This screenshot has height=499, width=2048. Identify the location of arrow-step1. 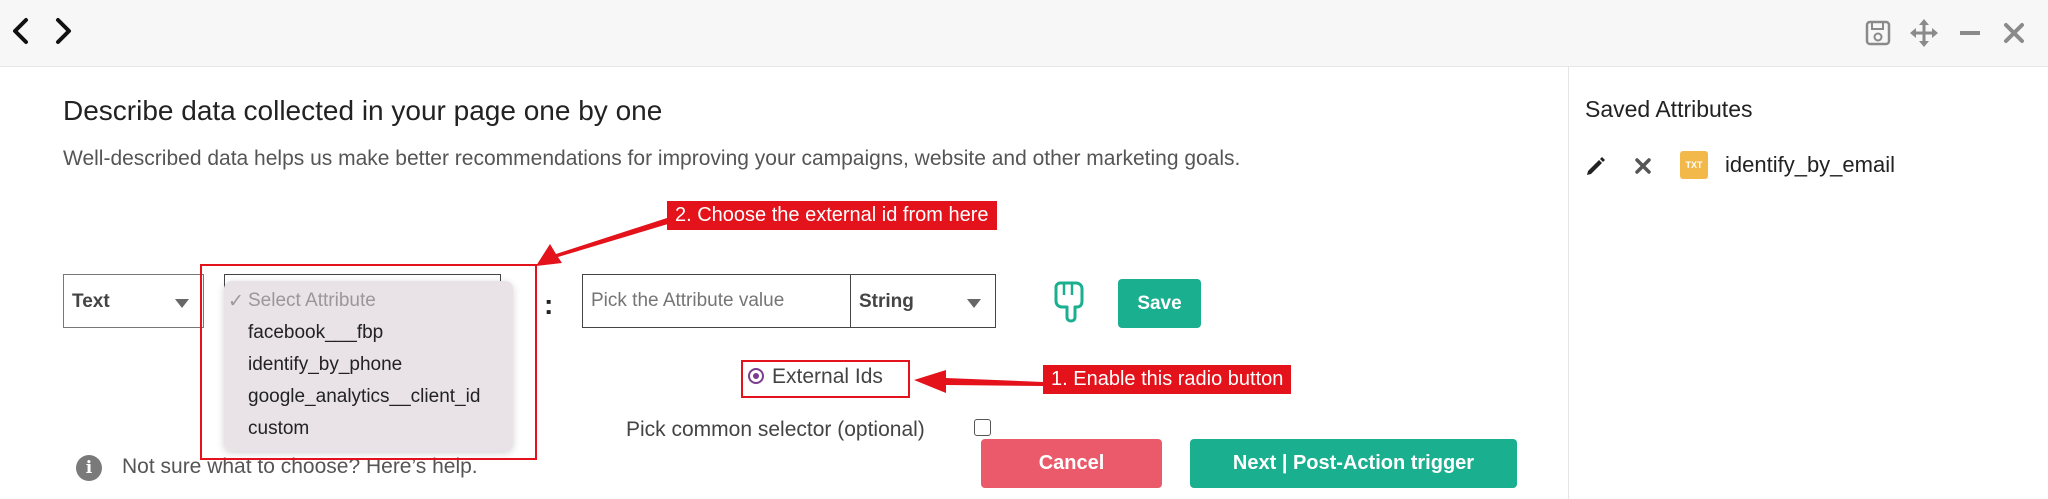
(978, 381).